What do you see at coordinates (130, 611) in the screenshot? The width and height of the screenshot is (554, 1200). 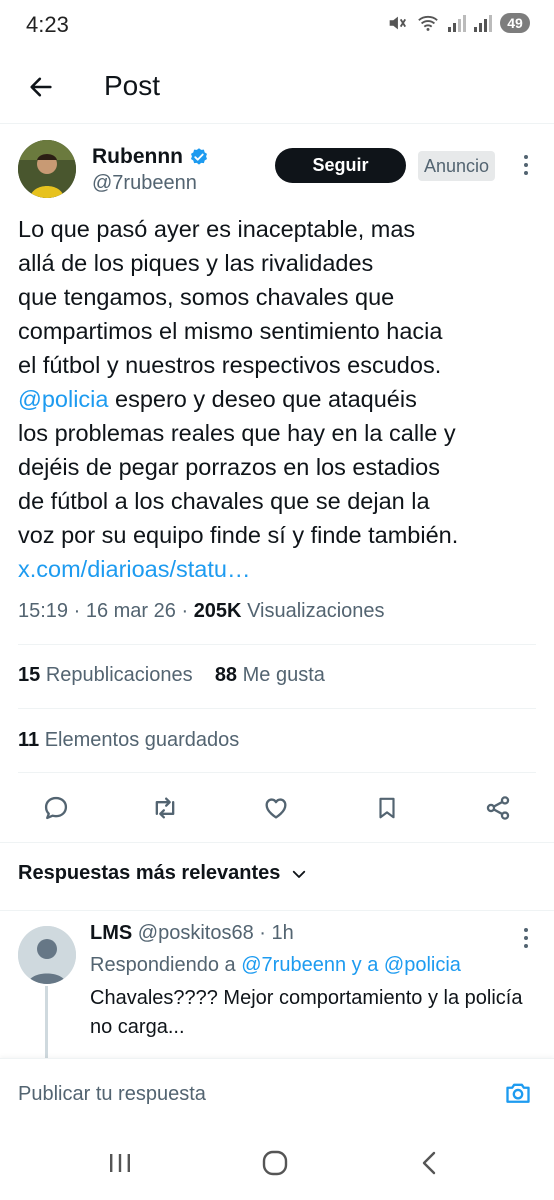 I see `post-date: 16 mar 26` at bounding box center [130, 611].